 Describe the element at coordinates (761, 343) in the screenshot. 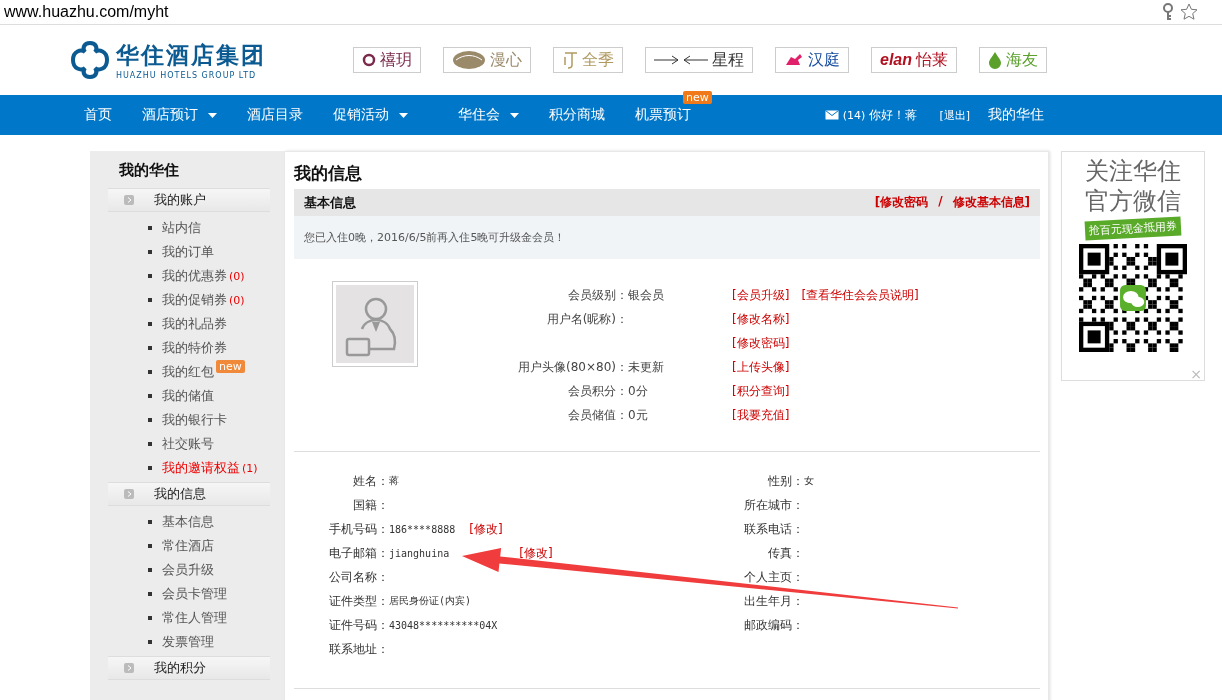

I see `action-link: [修改密码]` at that location.